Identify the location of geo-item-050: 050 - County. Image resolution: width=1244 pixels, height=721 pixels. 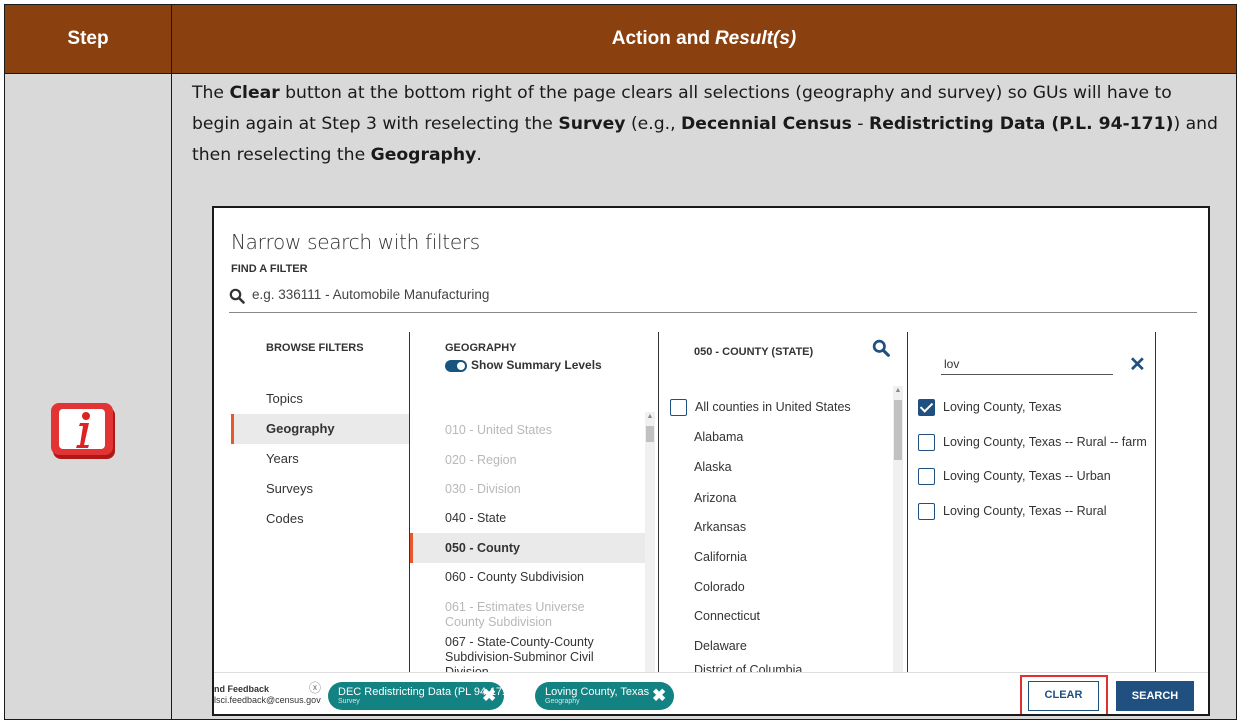
(528, 548).